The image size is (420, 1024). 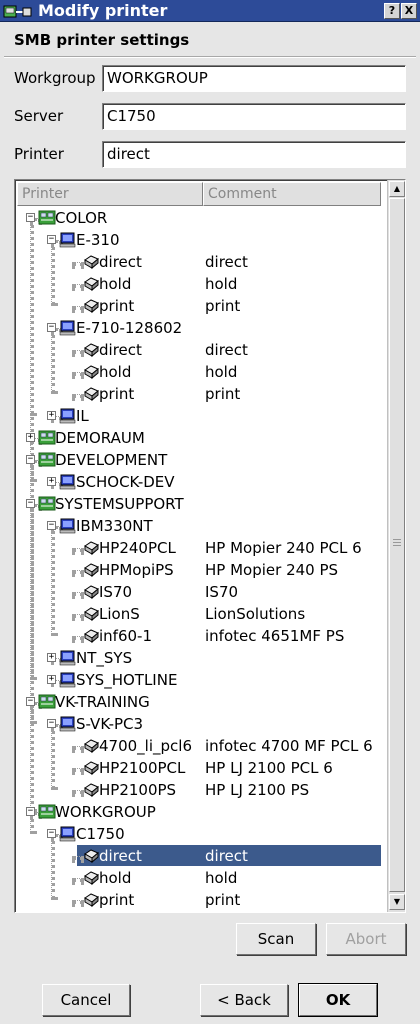 What do you see at coordinates (86, 1000) in the screenshot?
I see `cancel-button: Cancel` at bounding box center [86, 1000].